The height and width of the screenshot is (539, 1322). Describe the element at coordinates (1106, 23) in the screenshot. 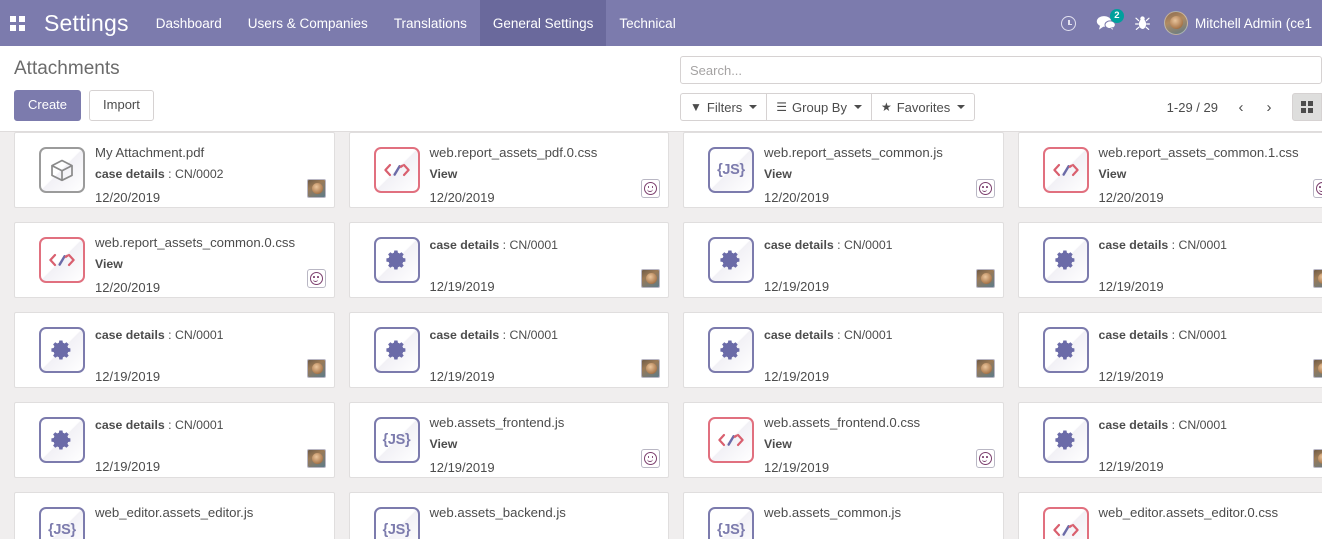

I see `messaging-button: 2` at that location.